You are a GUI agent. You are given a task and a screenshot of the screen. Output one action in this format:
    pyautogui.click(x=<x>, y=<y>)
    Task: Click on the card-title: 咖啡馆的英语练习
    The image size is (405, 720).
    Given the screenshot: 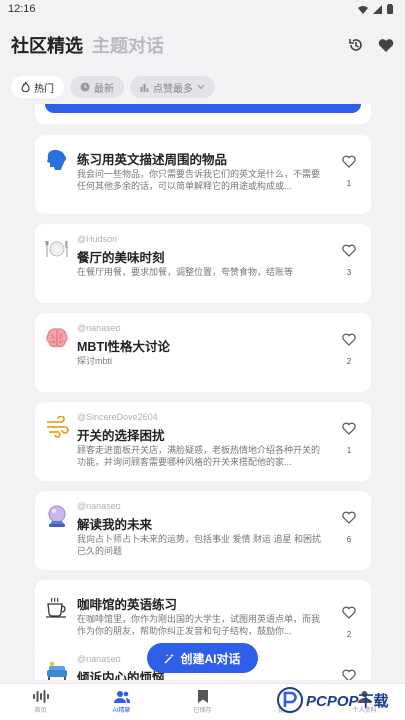 What is the action you would take?
    pyautogui.click(x=127, y=605)
    